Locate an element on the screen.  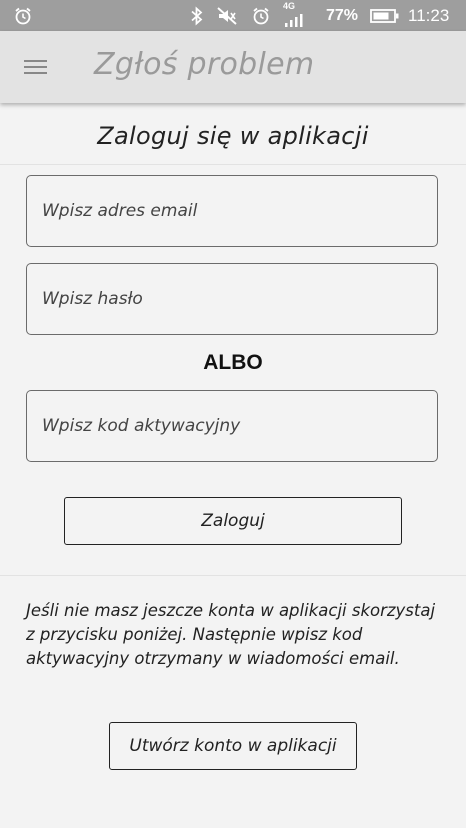
or-separator-label: ALBO is located at coordinates (233, 362).